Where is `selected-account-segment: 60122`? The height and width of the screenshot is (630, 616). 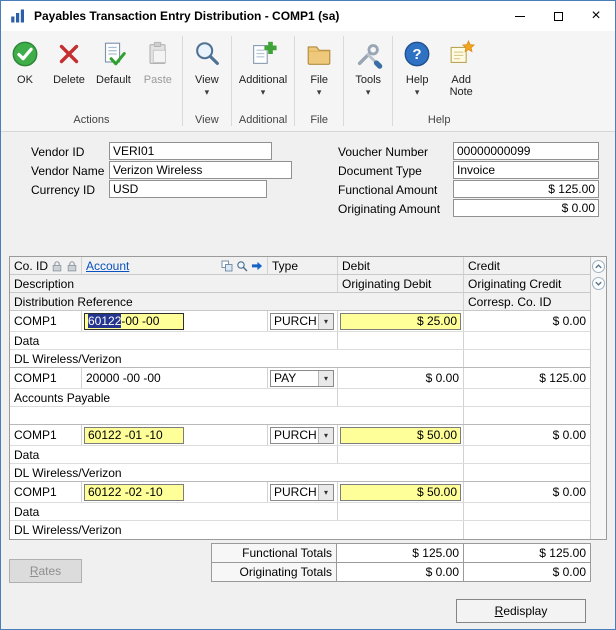
selected-account-segment: 60122 is located at coordinates (105, 321).